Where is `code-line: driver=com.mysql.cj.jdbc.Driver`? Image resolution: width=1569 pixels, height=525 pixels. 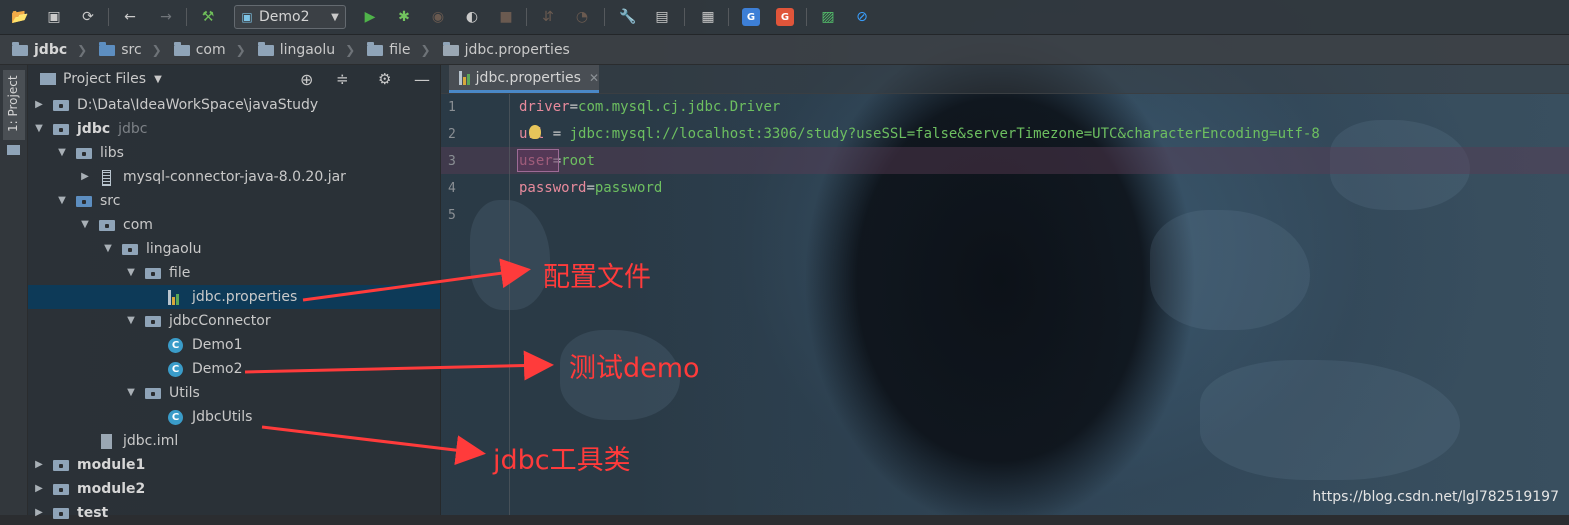 code-line: driver=com.mysql.cj.jdbc.Driver is located at coordinates (649, 107).